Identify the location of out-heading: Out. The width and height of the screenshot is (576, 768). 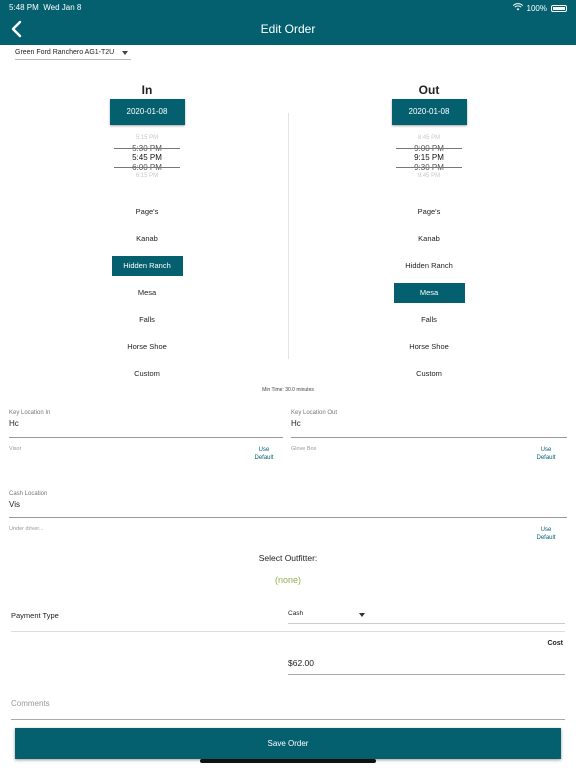
(429, 90).